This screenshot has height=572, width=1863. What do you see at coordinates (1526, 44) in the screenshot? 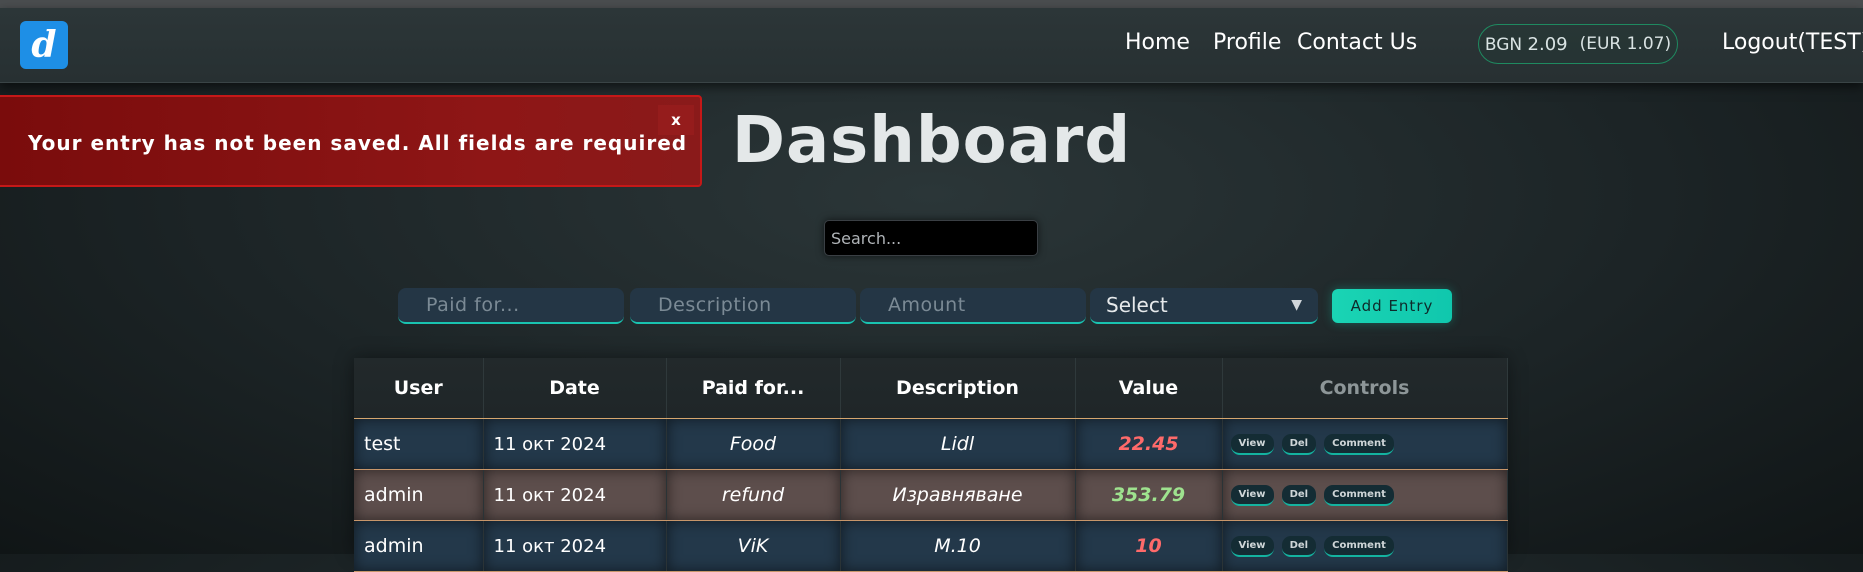
I see `currency-bgn: BGN 2.09` at bounding box center [1526, 44].